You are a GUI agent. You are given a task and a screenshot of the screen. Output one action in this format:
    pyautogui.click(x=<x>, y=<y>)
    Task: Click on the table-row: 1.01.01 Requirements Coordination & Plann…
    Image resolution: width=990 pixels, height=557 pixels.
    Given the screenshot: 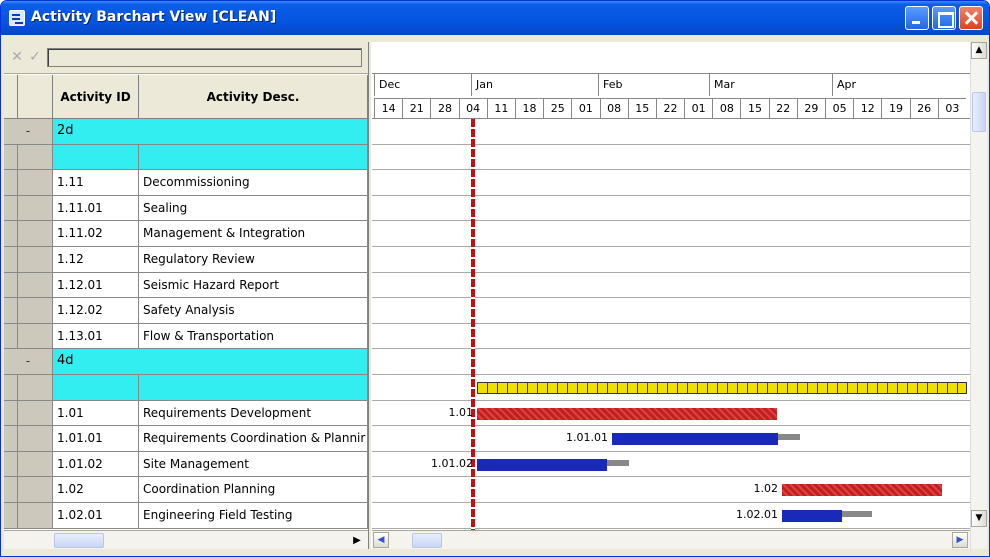 What is the action you would take?
    pyautogui.click(x=186, y=439)
    